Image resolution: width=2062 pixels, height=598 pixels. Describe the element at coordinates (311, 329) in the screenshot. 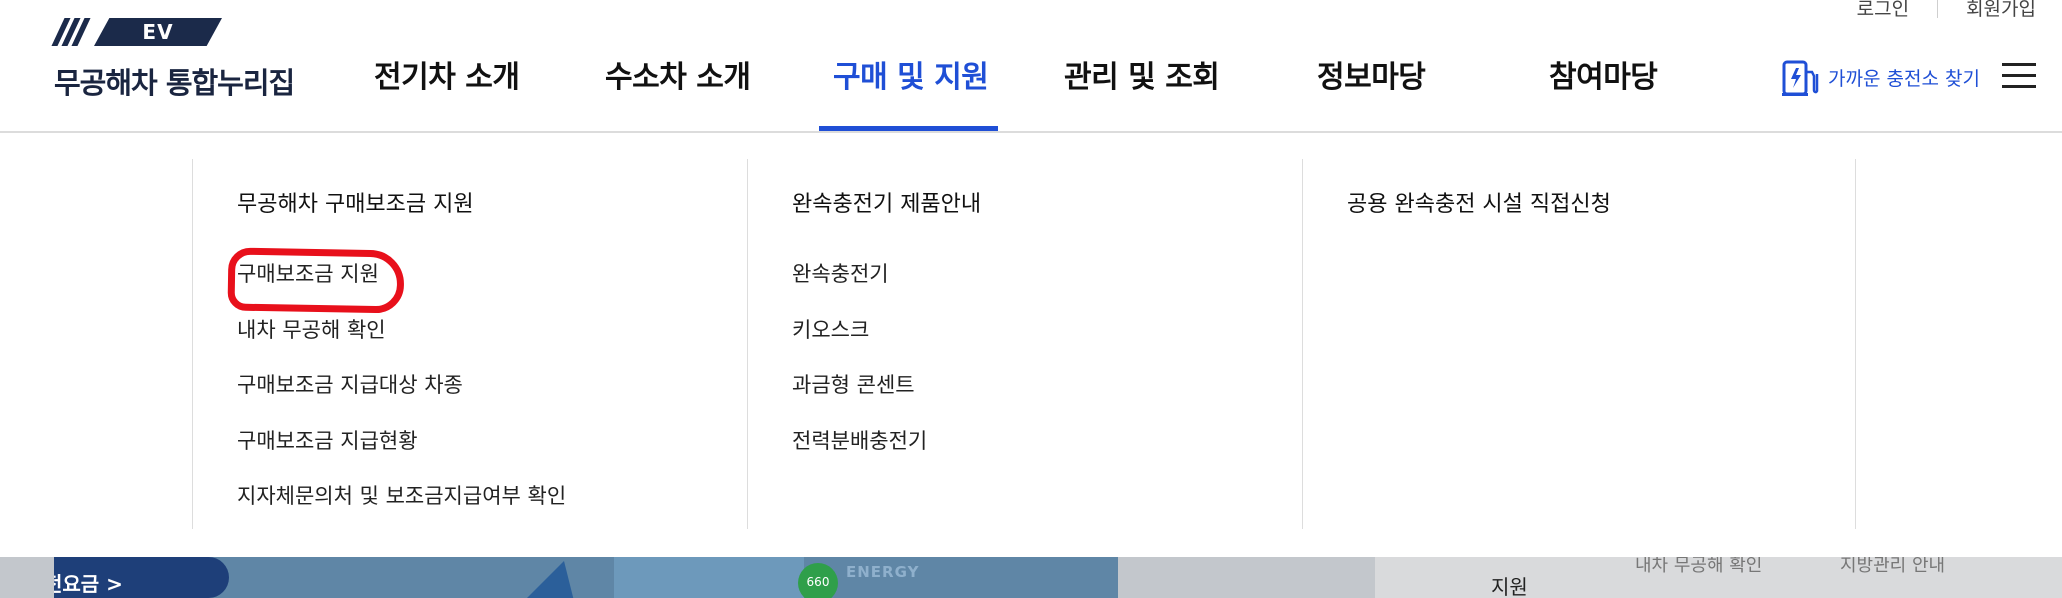

I see `menu-link-my-car-check: 내차 무공해 확인` at that location.